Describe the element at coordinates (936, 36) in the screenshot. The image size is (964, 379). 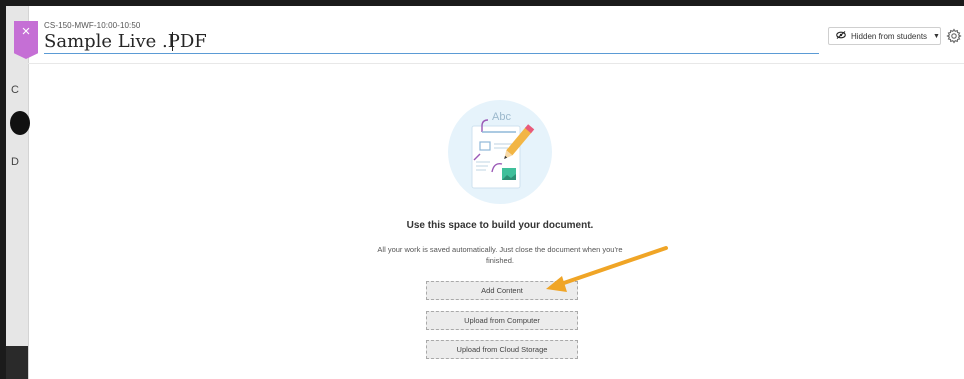
I see `chevron-down-icon: ▼` at that location.